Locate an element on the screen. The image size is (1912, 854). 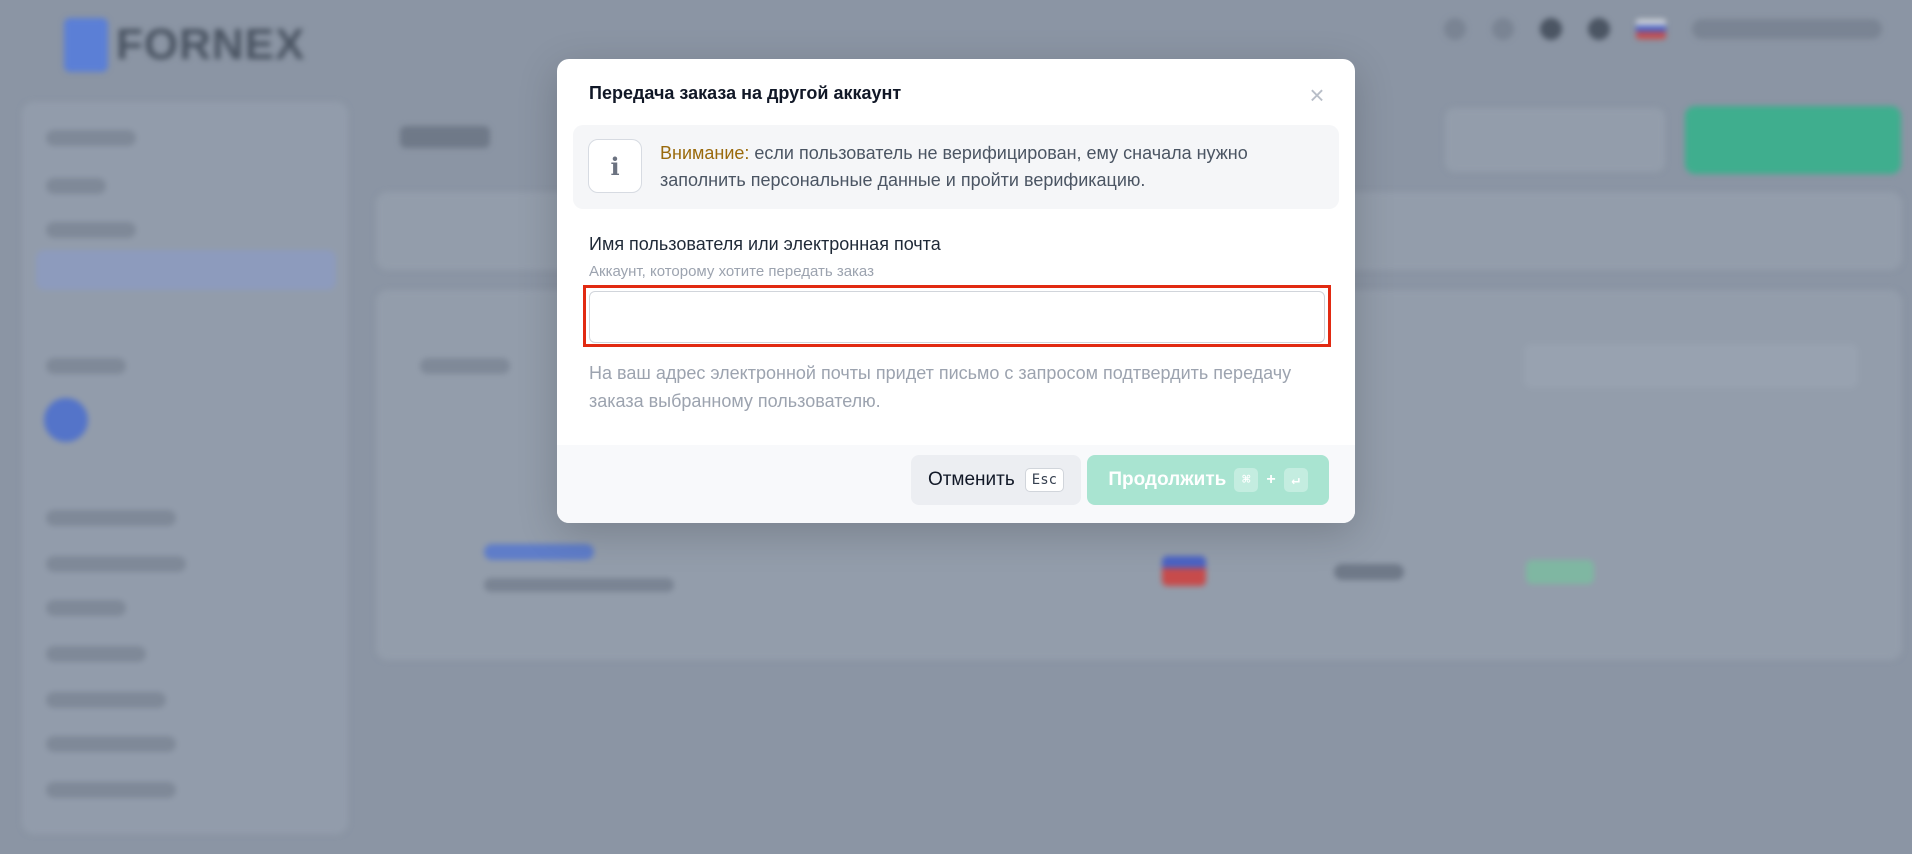
close-icon: × is located at coordinates (1317, 95).